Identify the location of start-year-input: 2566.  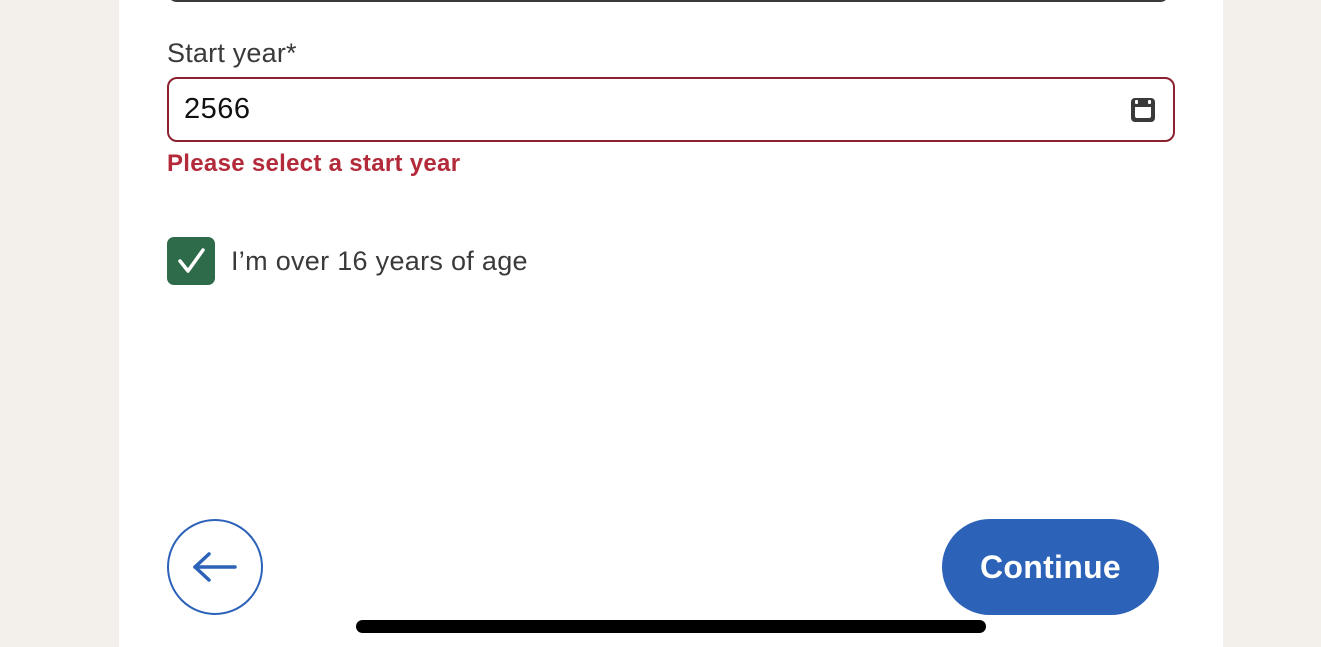
(671, 109).